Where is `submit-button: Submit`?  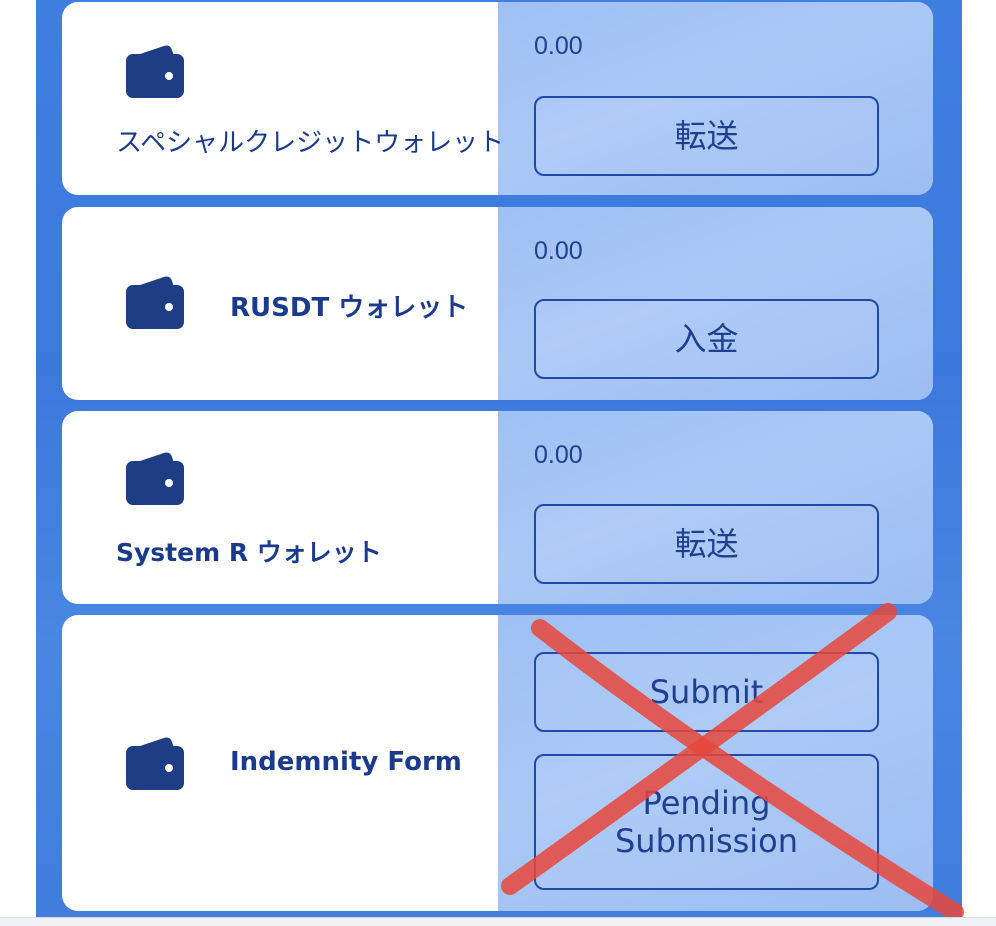 submit-button: Submit is located at coordinates (706, 692).